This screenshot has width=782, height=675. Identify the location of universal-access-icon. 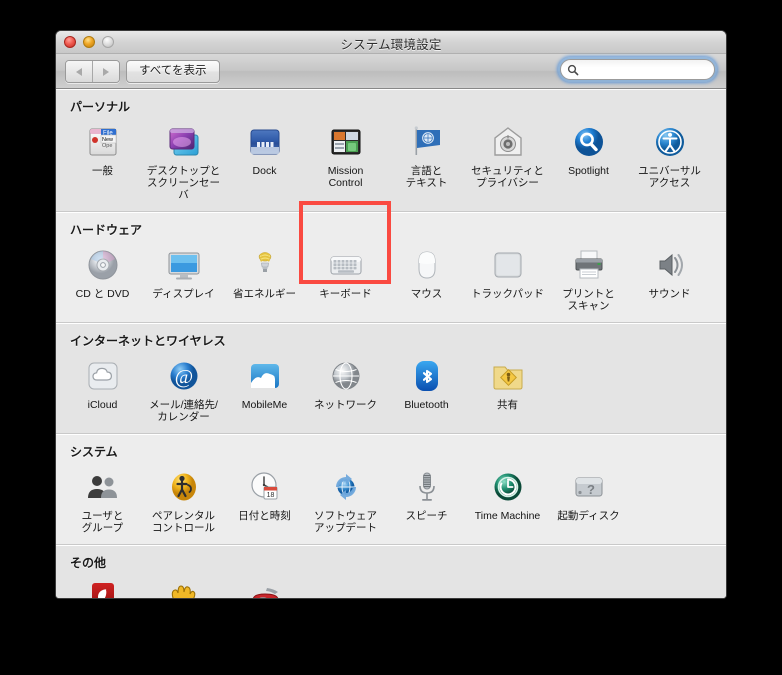
(670, 142).